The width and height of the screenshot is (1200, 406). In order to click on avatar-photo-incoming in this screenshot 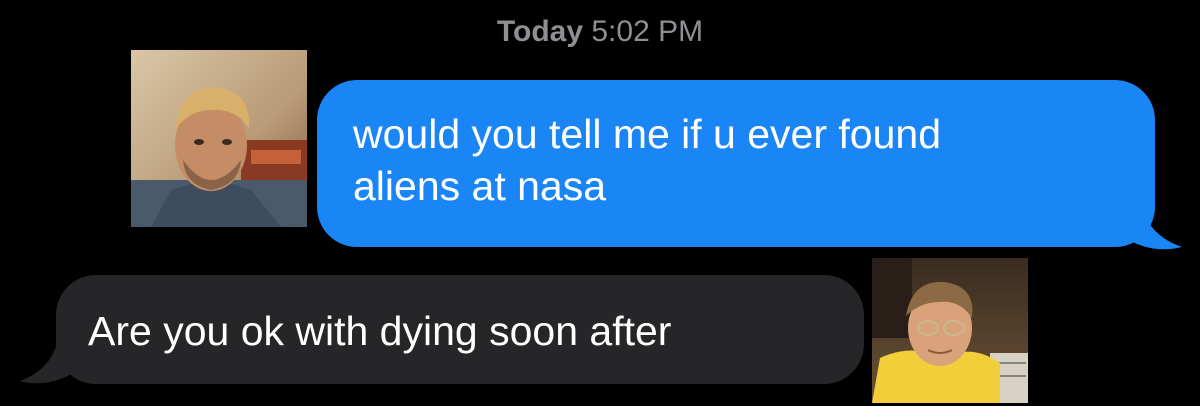, I will do `click(950, 330)`.